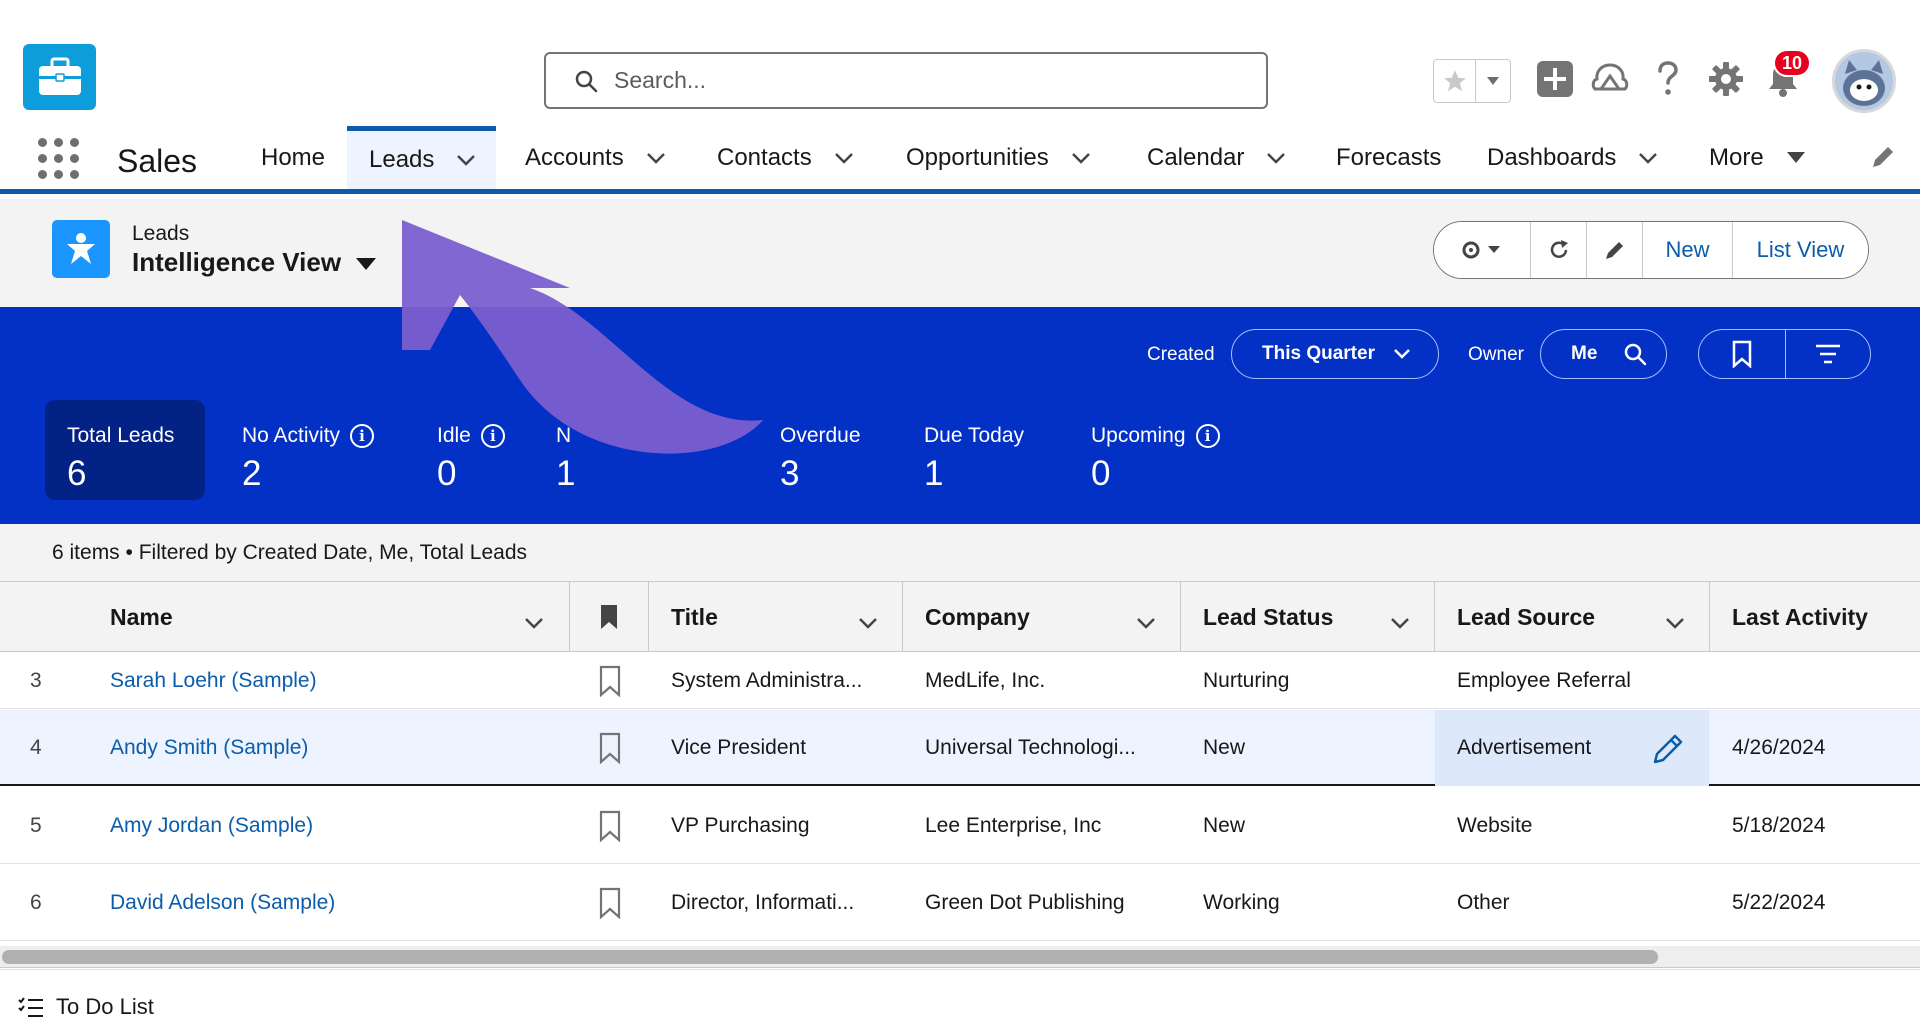  I want to click on owner-filter-dropdown: Me, so click(1603, 354).